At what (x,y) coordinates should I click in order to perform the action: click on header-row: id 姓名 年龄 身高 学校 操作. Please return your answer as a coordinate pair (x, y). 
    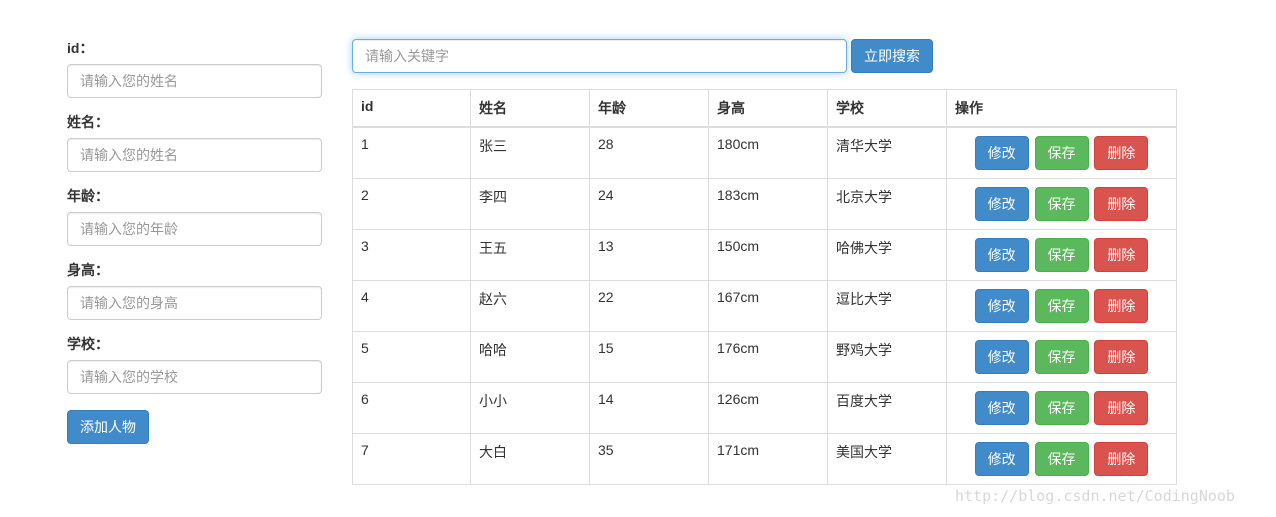
    Looking at the image, I should click on (764, 108).